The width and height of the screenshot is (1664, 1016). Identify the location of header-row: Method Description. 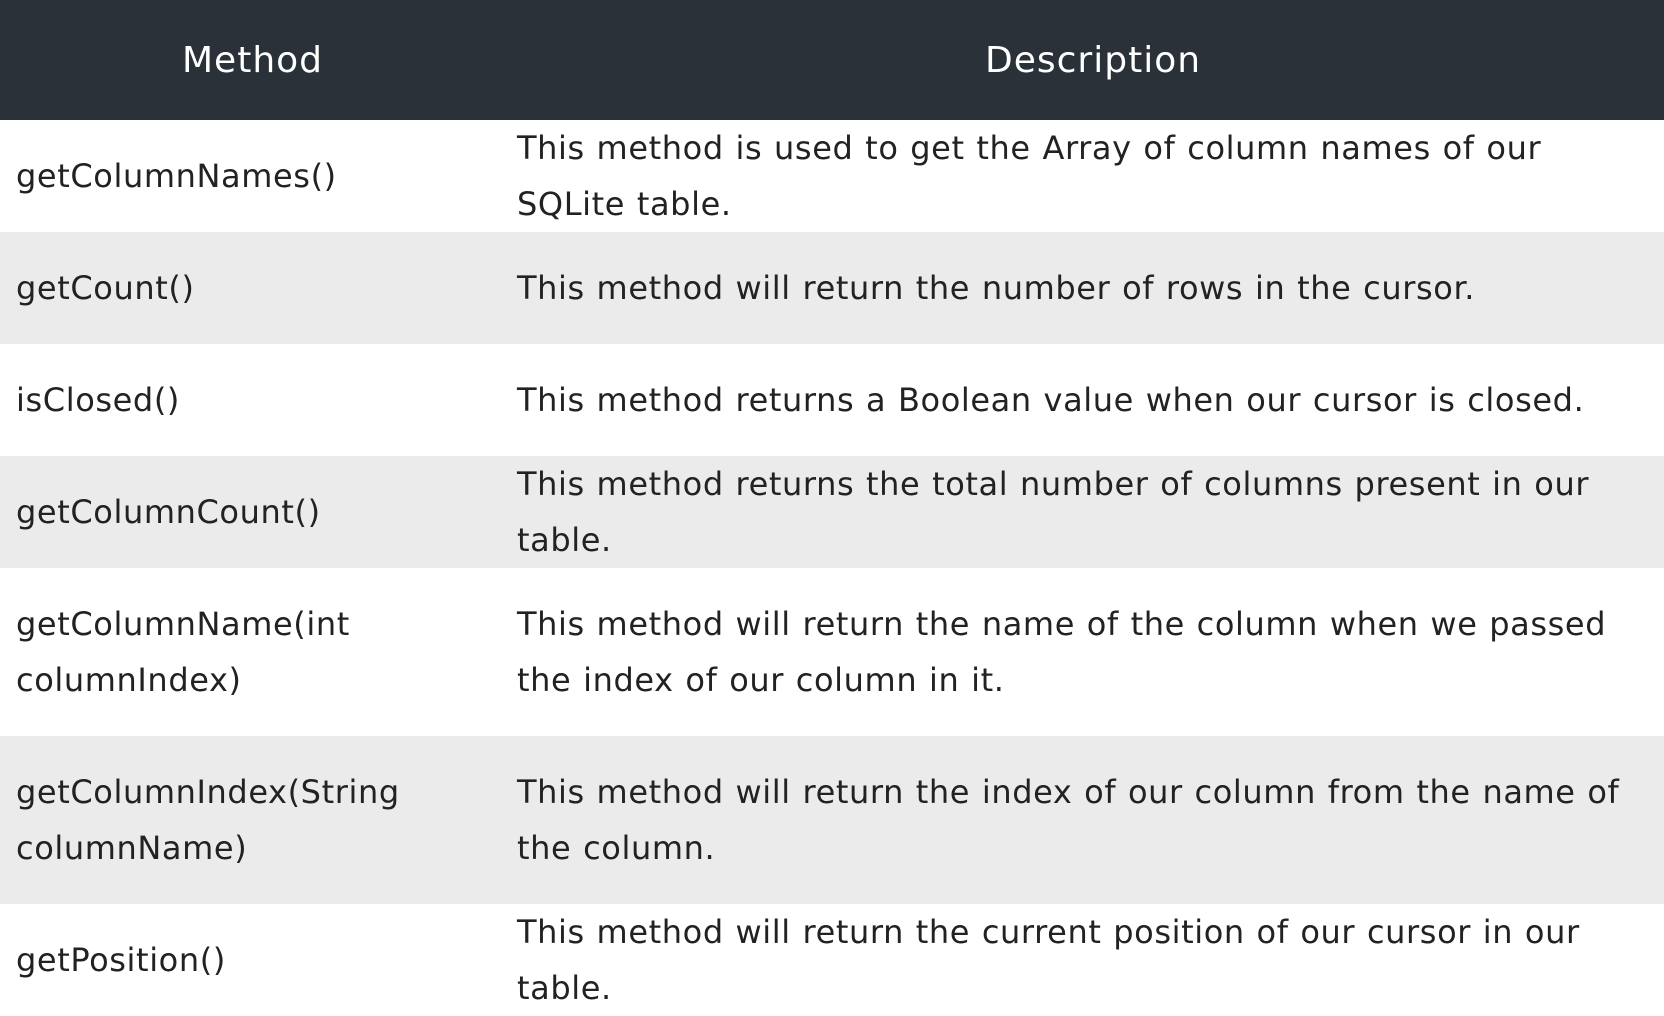
(832, 60).